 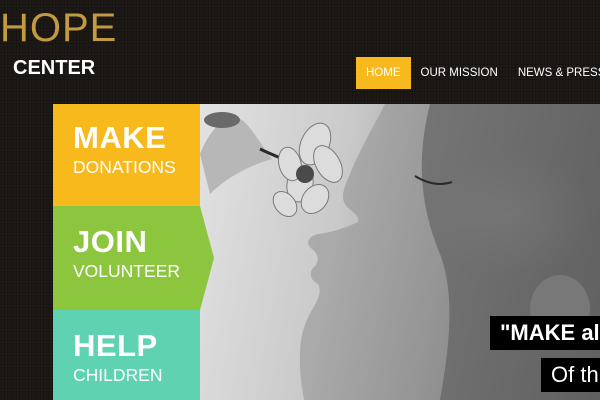 What do you see at coordinates (54, 68) in the screenshot?
I see `logo-center: CENTER` at bounding box center [54, 68].